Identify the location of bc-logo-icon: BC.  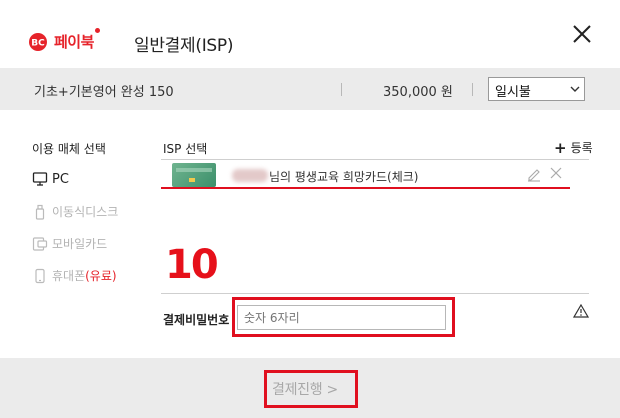
(38, 41).